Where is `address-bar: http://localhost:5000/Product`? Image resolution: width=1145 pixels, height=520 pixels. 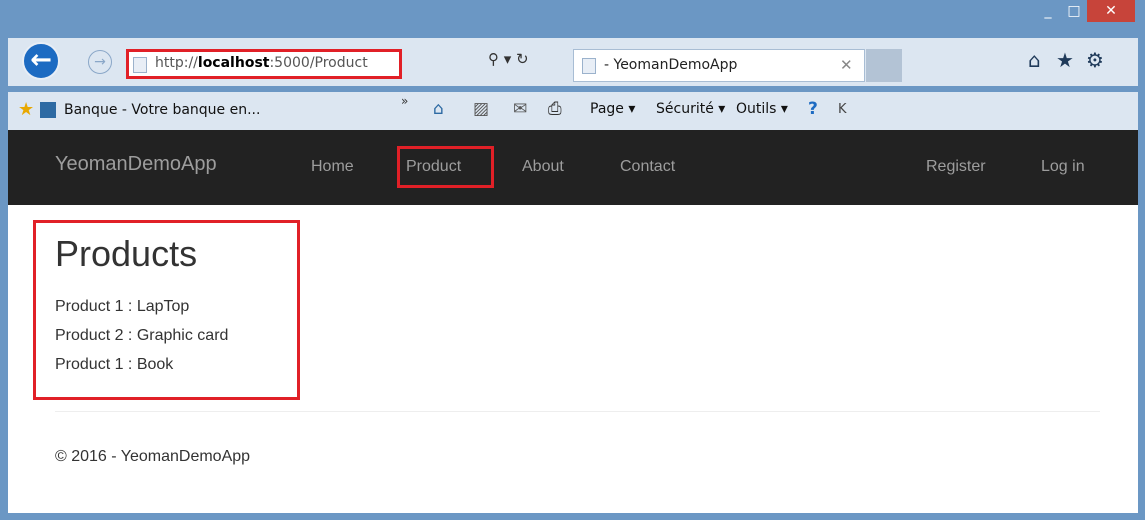
address-bar: http://localhost:5000/Product is located at coordinates (264, 64).